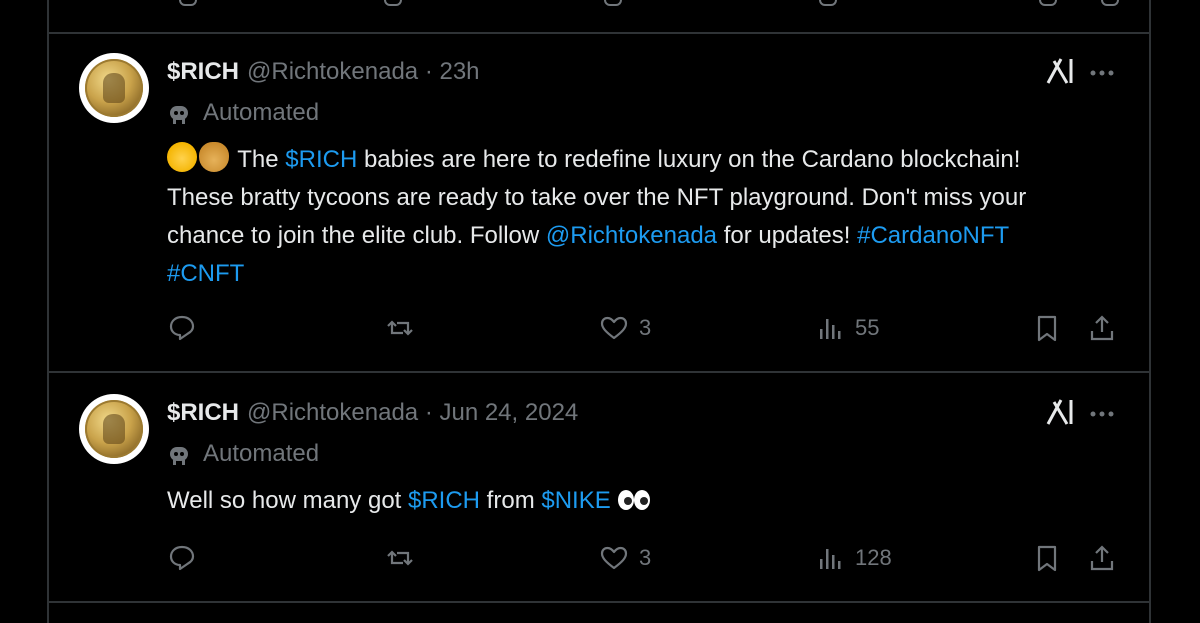 This screenshot has height=623, width=1200. What do you see at coordinates (575, 500) in the screenshot?
I see `cashtag-link: $NIKE` at bounding box center [575, 500].